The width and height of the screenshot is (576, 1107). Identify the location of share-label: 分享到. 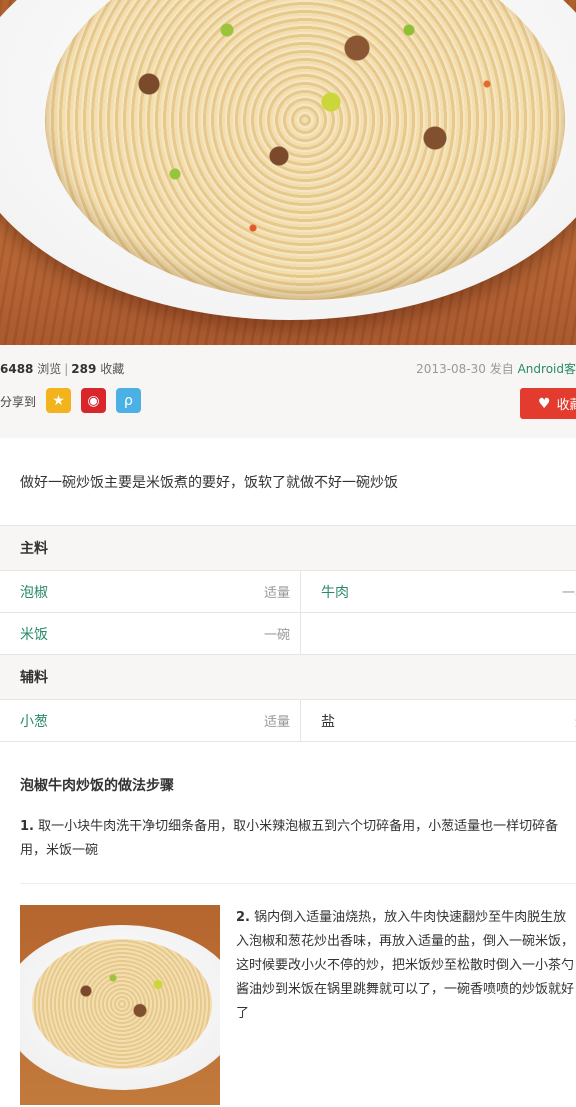
(18, 402).